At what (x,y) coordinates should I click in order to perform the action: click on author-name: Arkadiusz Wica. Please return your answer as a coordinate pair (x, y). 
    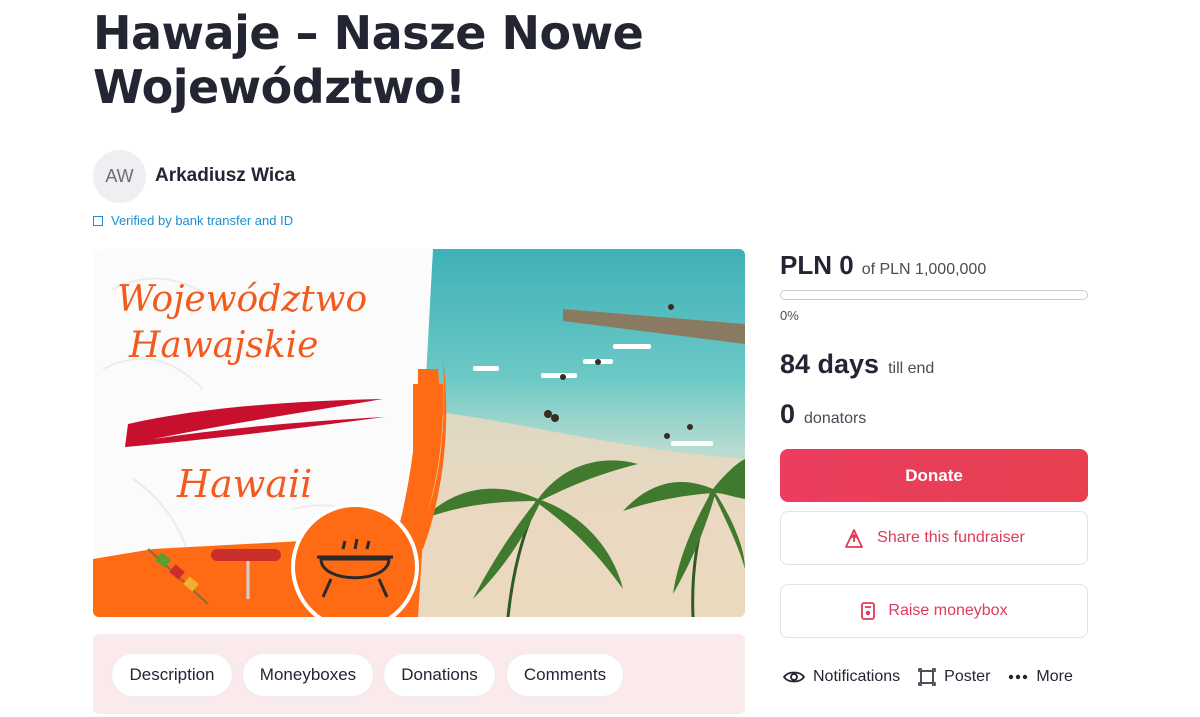
    Looking at the image, I should click on (225, 176).